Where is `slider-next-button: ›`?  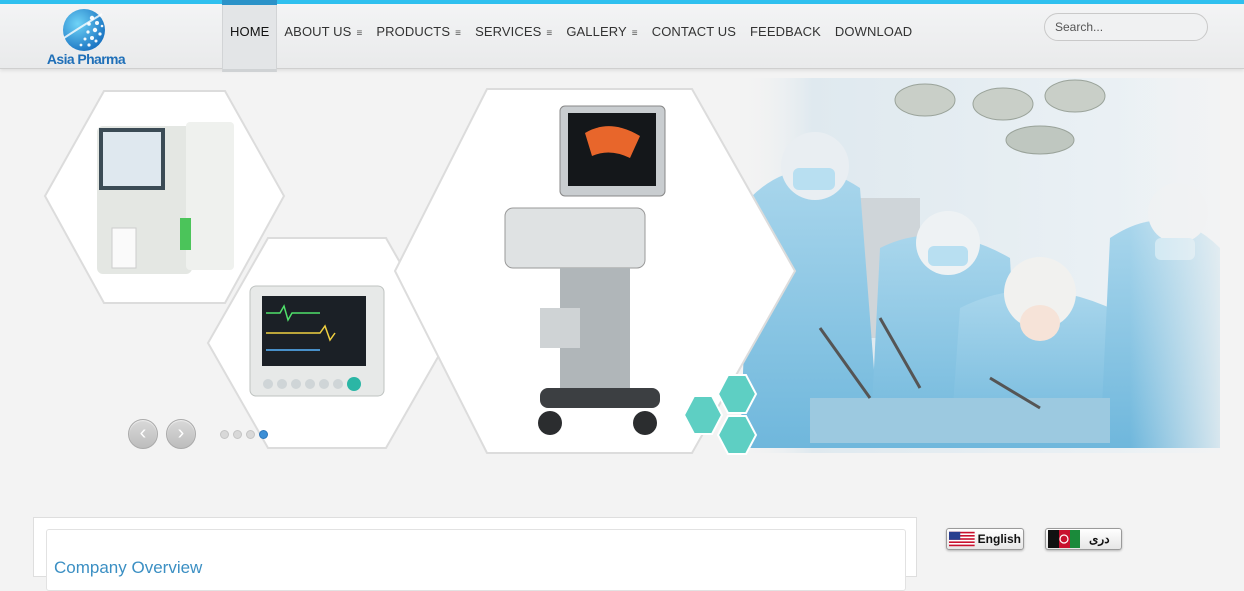
slider-next-button: › is located at coordinates (181, 434).